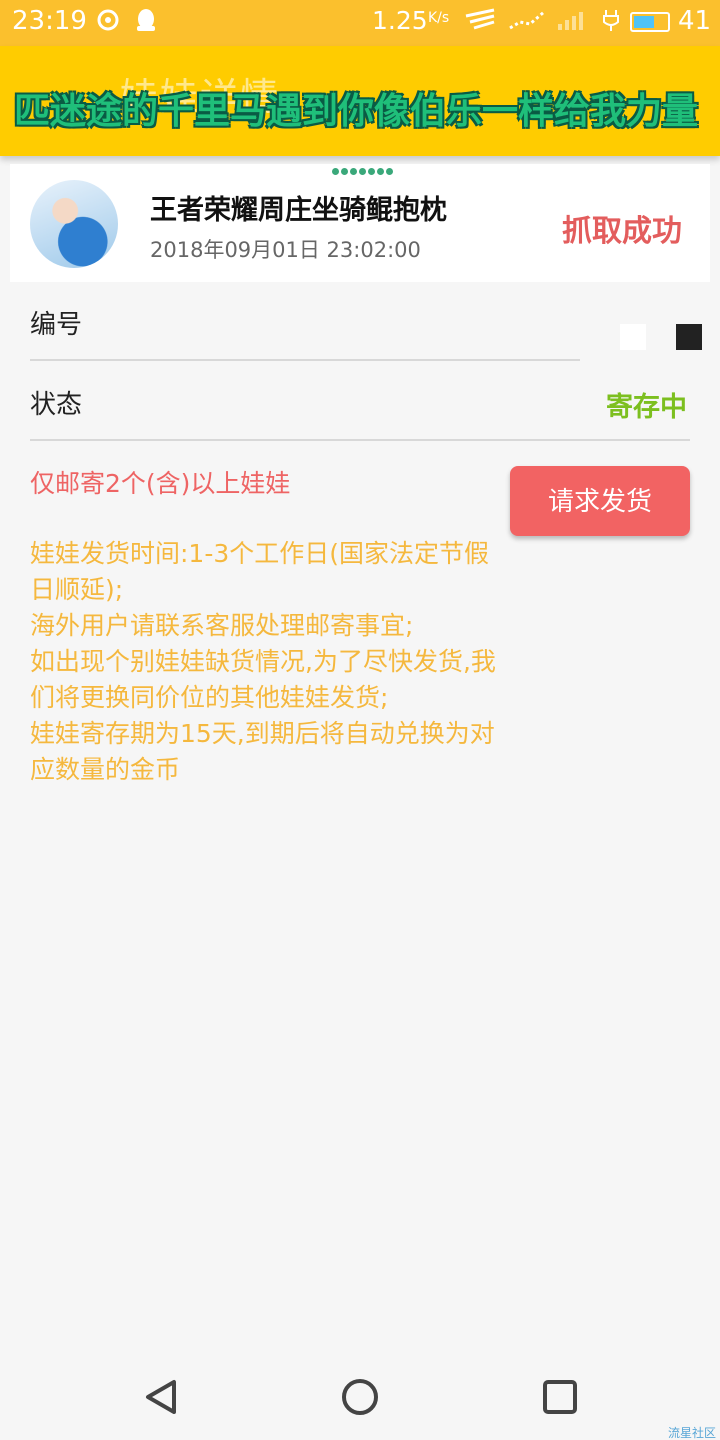 The image size is (720, 1440). I want to click on request-shipping-button: 请求发货, so click(600, 501).